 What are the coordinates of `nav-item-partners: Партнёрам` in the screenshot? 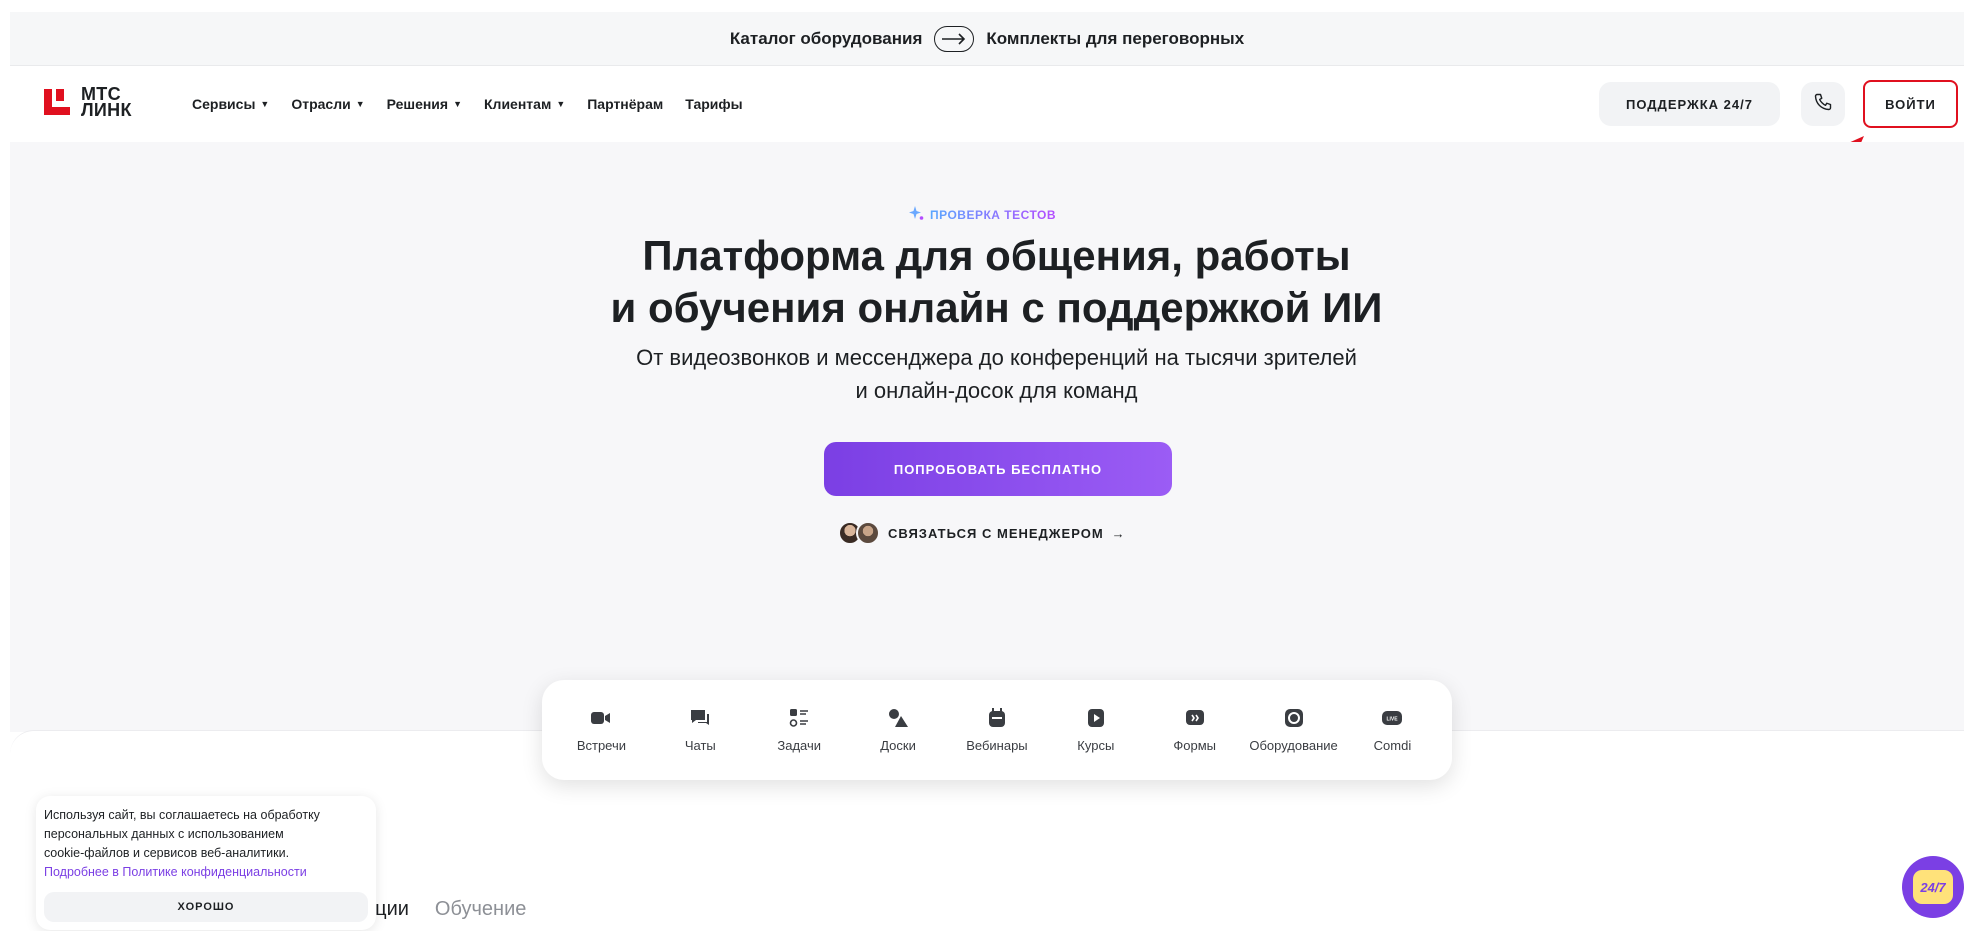 It's located at (625, 104).